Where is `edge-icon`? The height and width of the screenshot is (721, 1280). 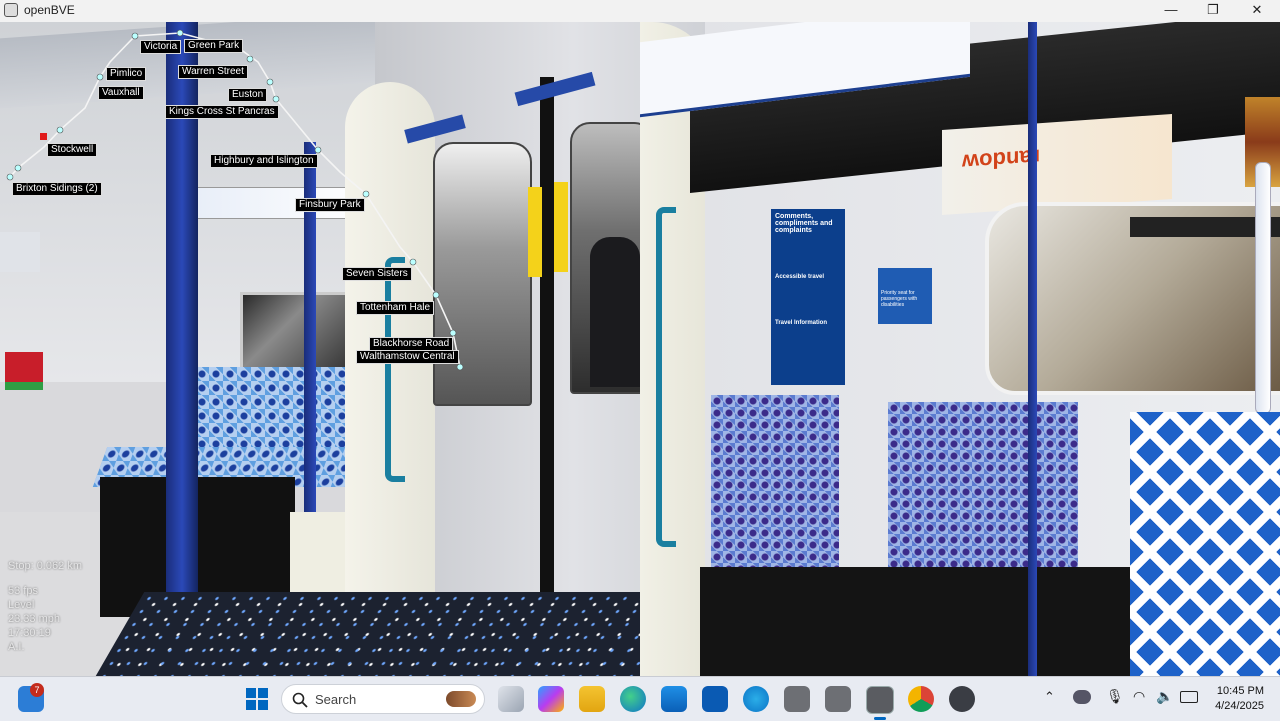
edge-icon is located at coordinates (633, 699).